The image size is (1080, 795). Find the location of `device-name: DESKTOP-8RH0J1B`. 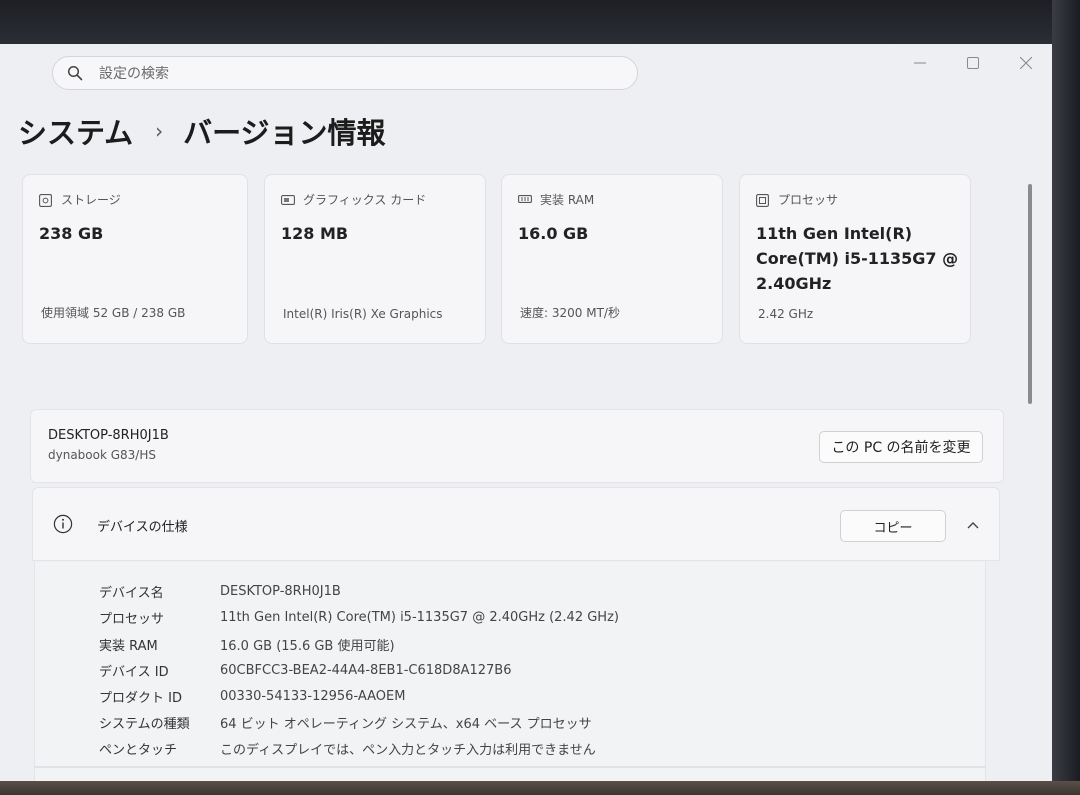

device-name: DESKTOP-8RH0J1B is located at coordinates (108, 435).